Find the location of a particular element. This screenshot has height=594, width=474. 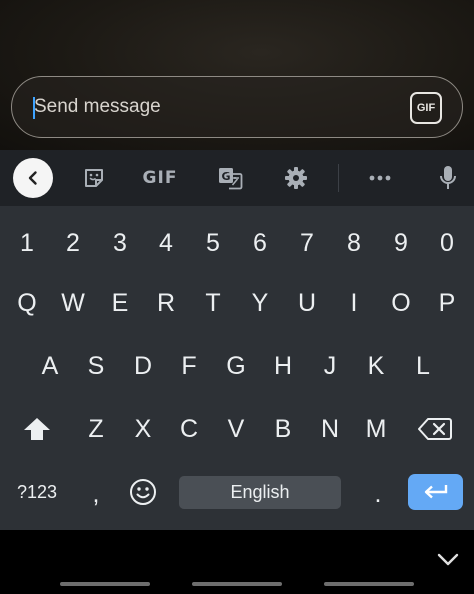

voice-input-button is located at coordinates (448, 178).